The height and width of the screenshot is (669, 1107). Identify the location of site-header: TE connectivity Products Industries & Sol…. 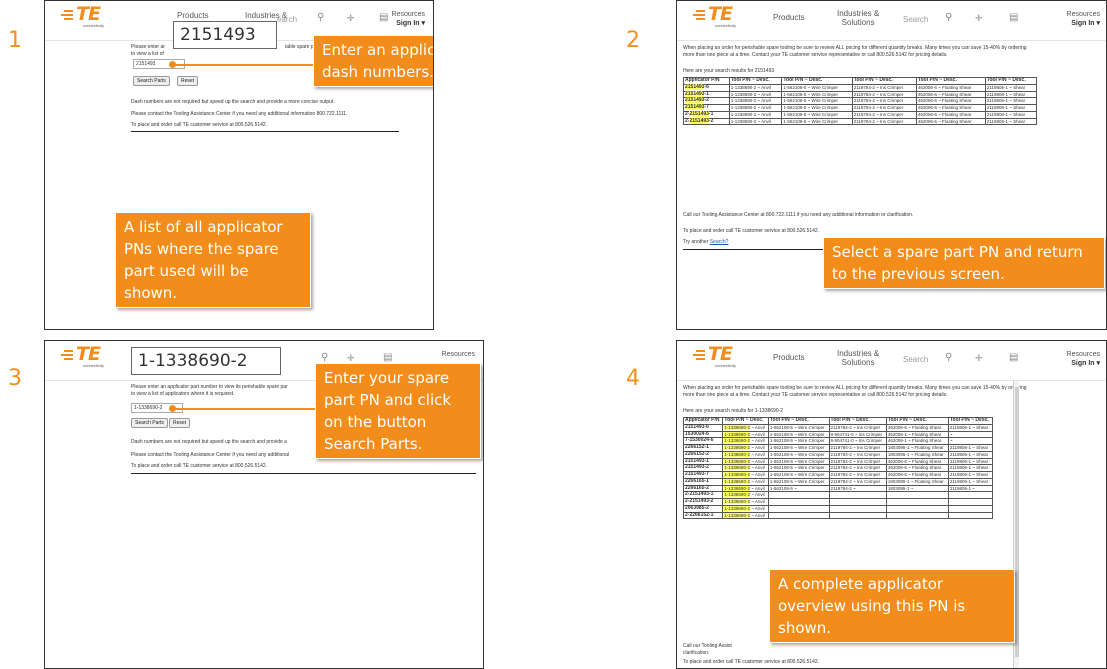
(891, 361).